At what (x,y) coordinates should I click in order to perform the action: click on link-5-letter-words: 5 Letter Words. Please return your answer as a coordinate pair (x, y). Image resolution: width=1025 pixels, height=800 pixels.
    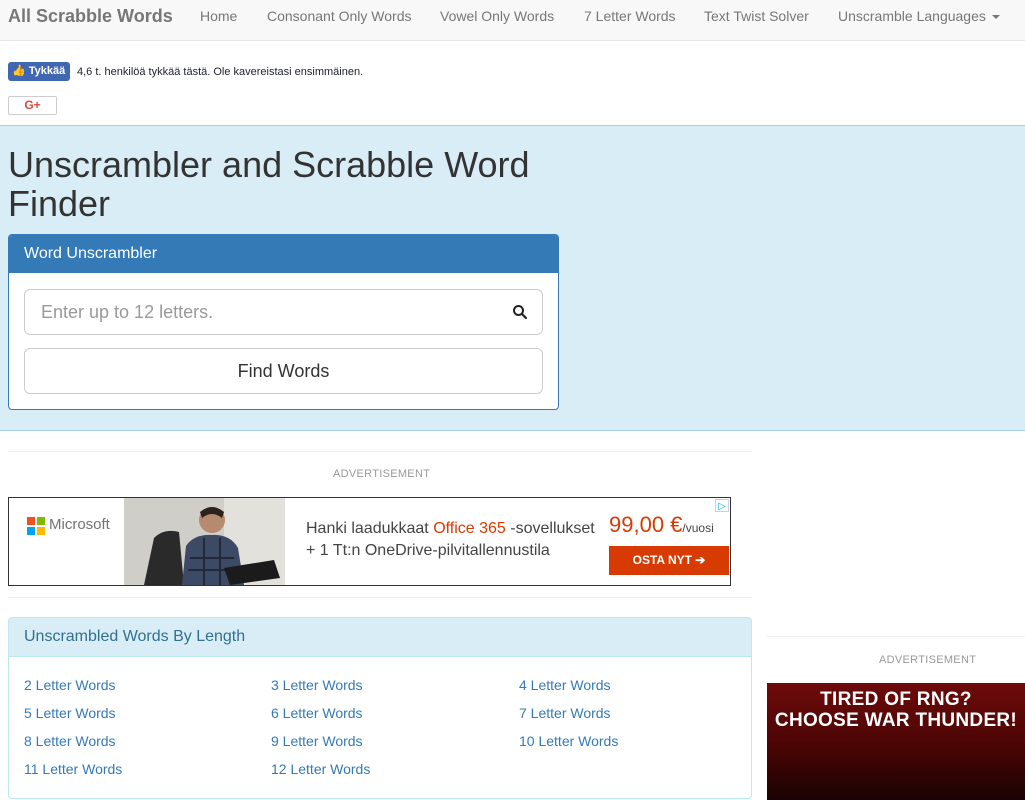
    Looking at the image, I should click on (70, 713).